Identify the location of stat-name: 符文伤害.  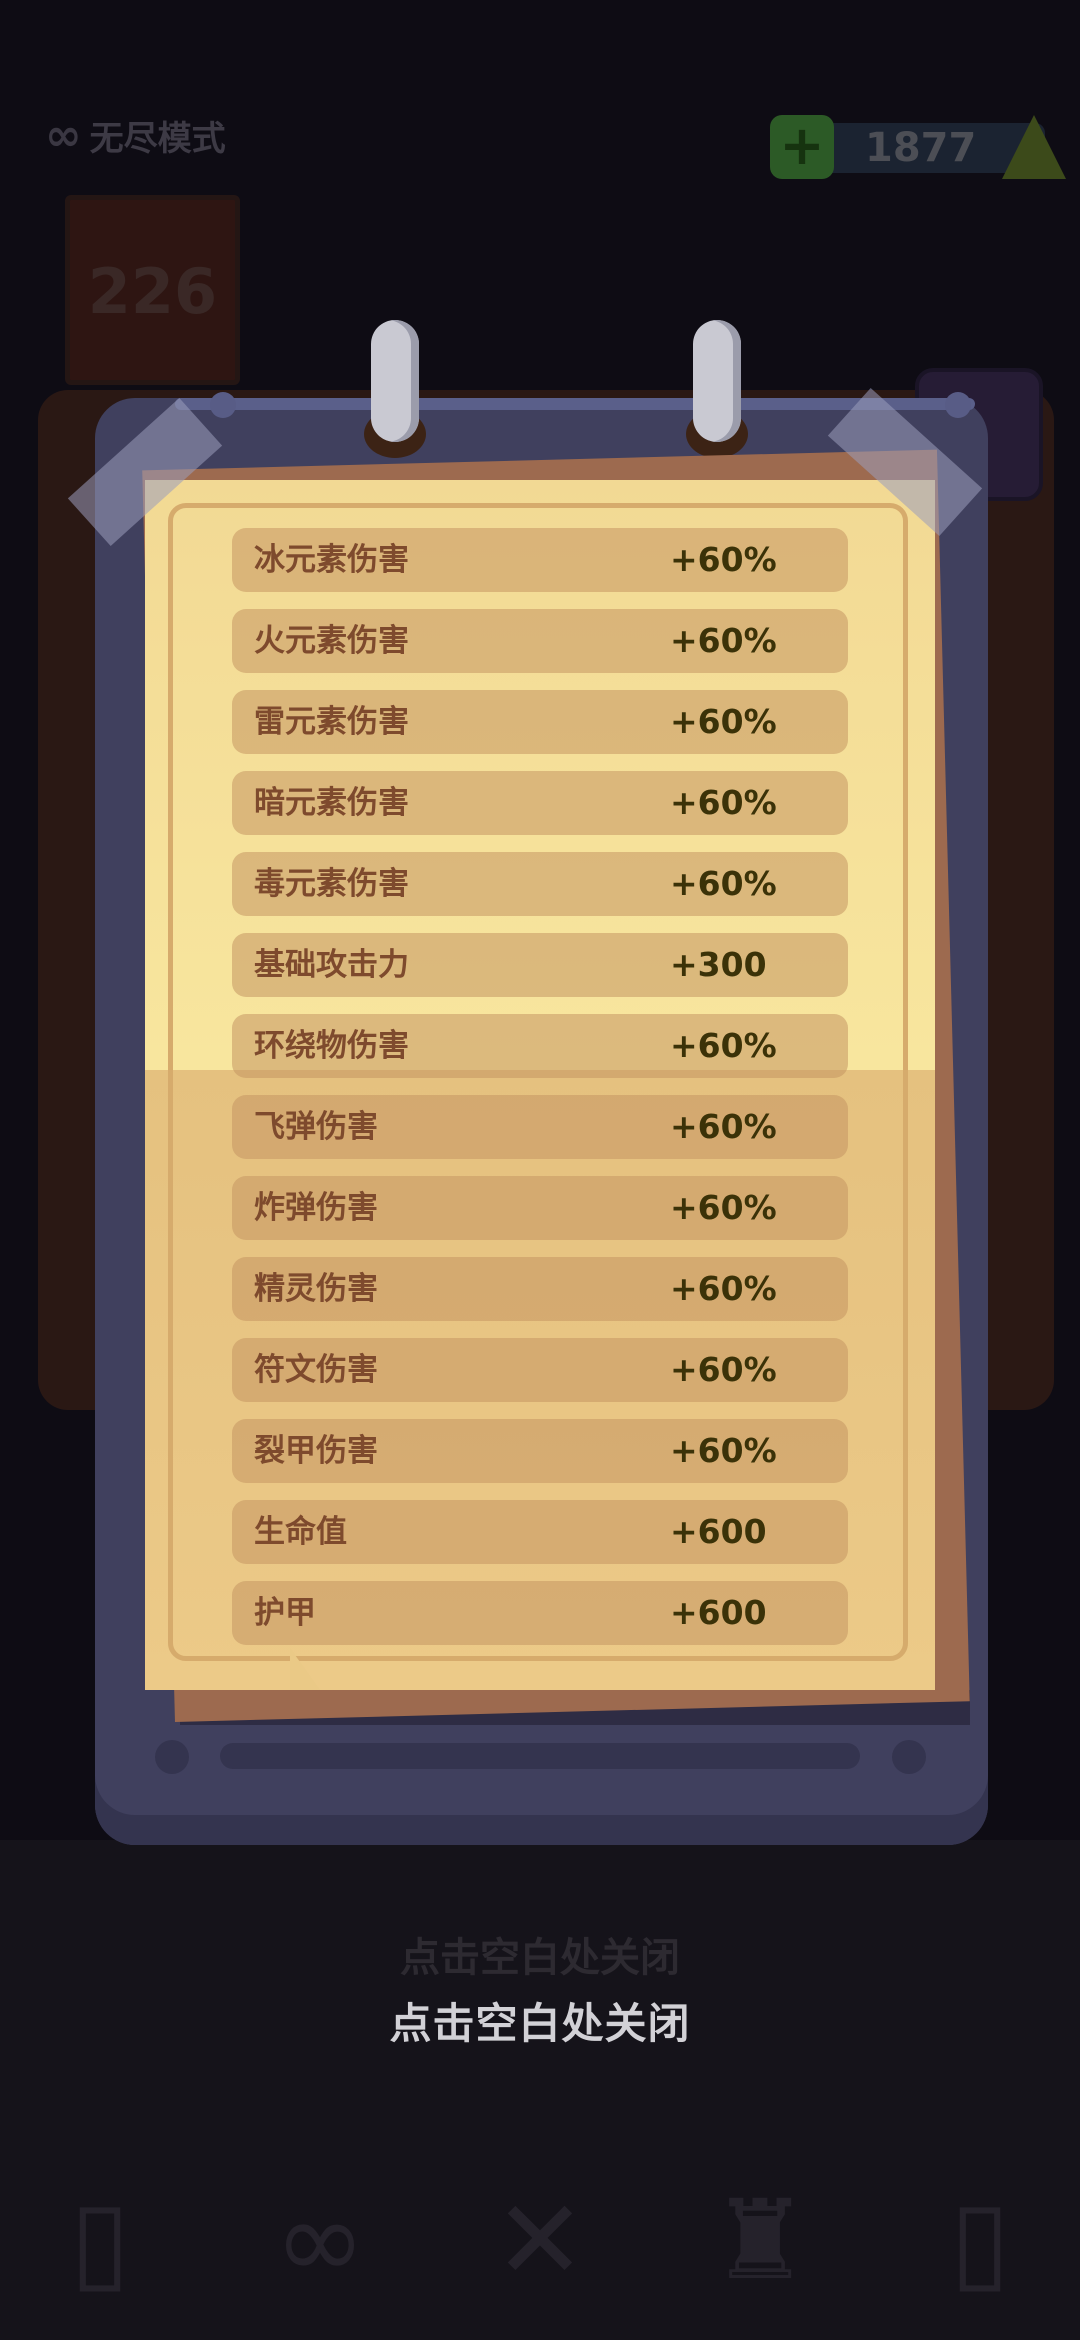
(316, 1370).